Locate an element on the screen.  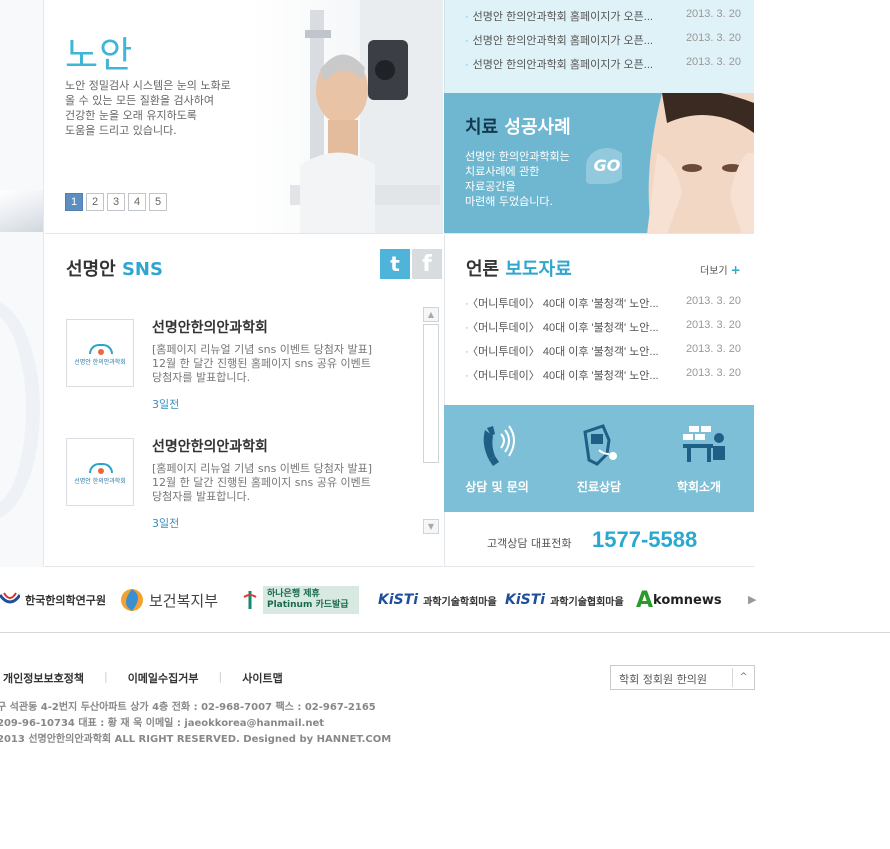
post-text-line: 당첨자를 발표합니다. is located at coordinates (201, 377).